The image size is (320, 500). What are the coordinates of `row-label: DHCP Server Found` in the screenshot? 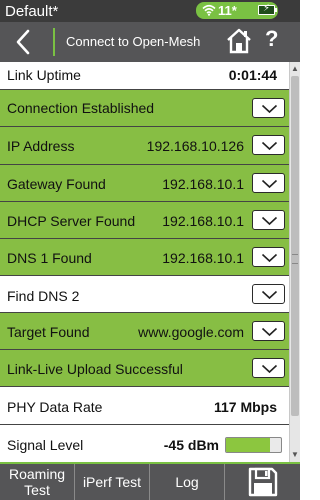 It's located at (71, 221).